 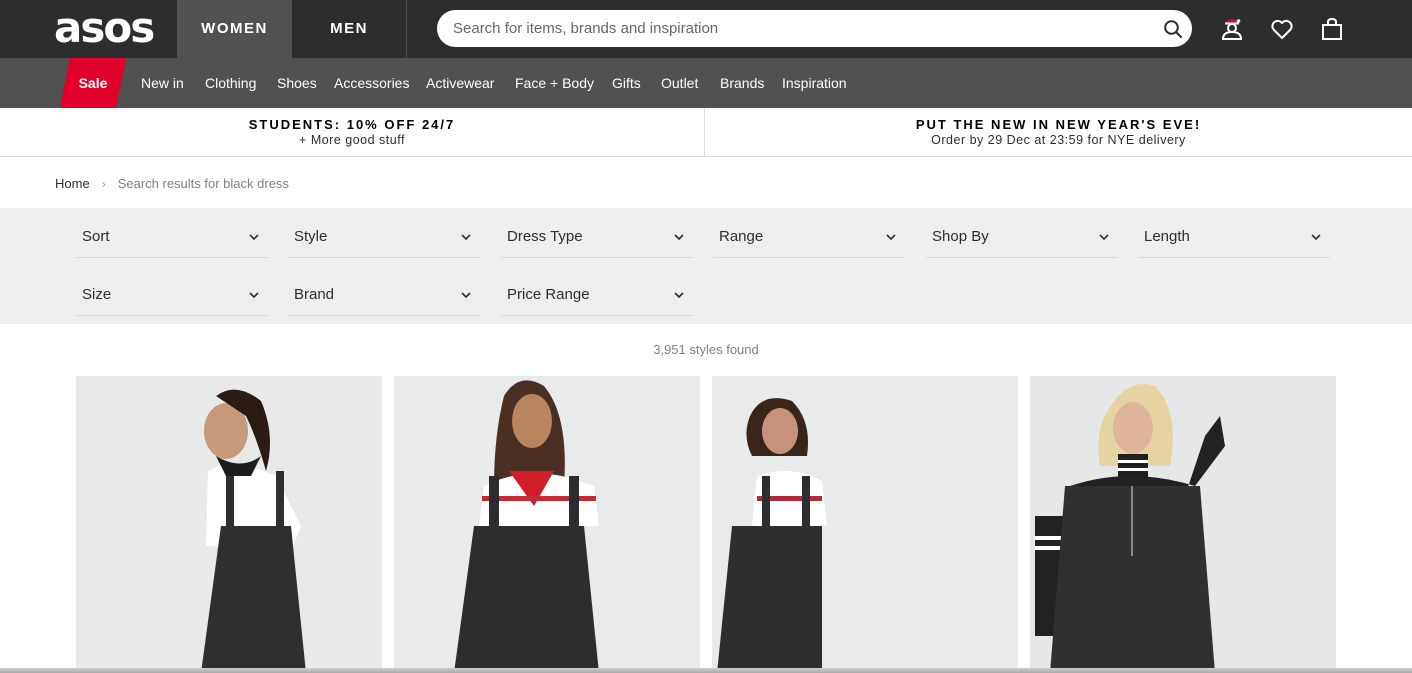 What do you see at coordinates (1234, 237) in the screenshot?
I see `filter-length: Length` at bounding box center [1234, 237].